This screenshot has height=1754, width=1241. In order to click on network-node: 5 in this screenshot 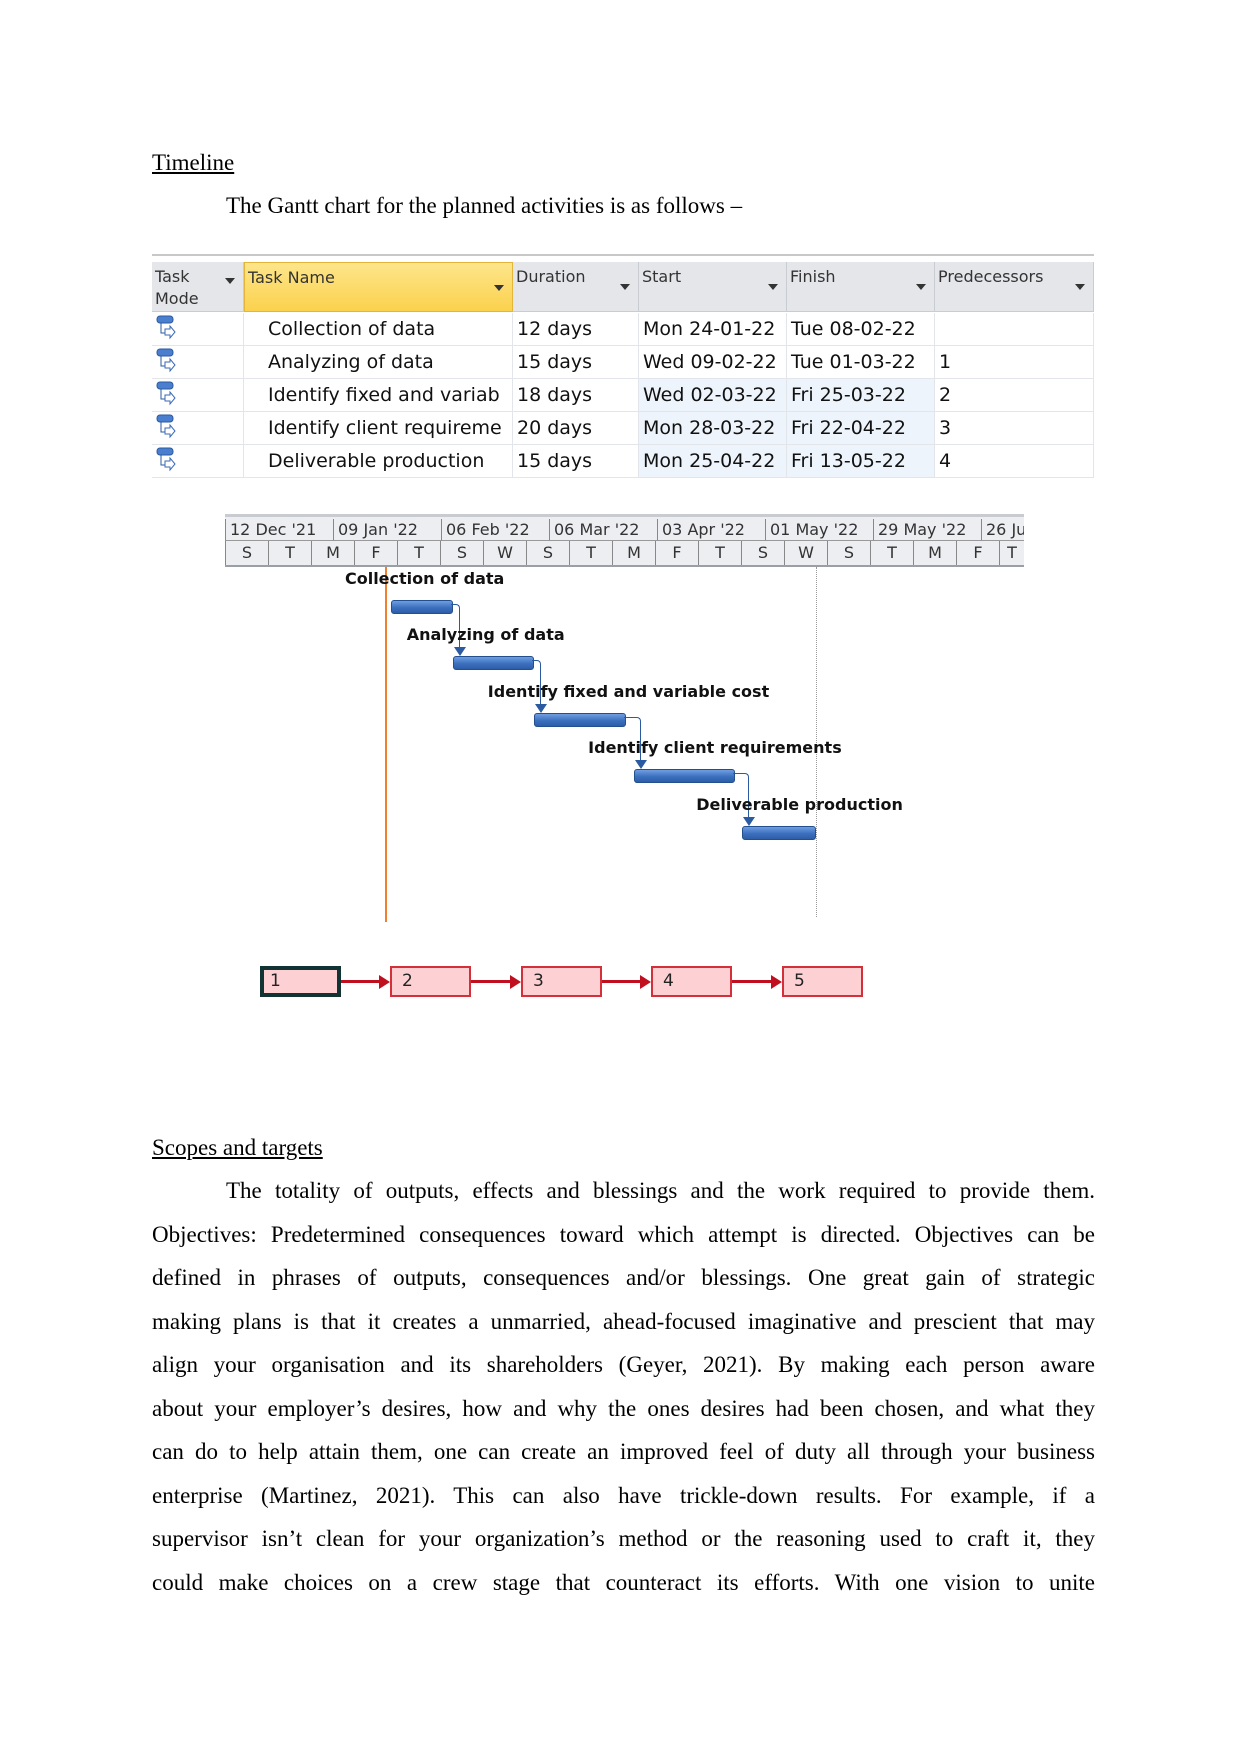, I will do `click(822, 981)`.